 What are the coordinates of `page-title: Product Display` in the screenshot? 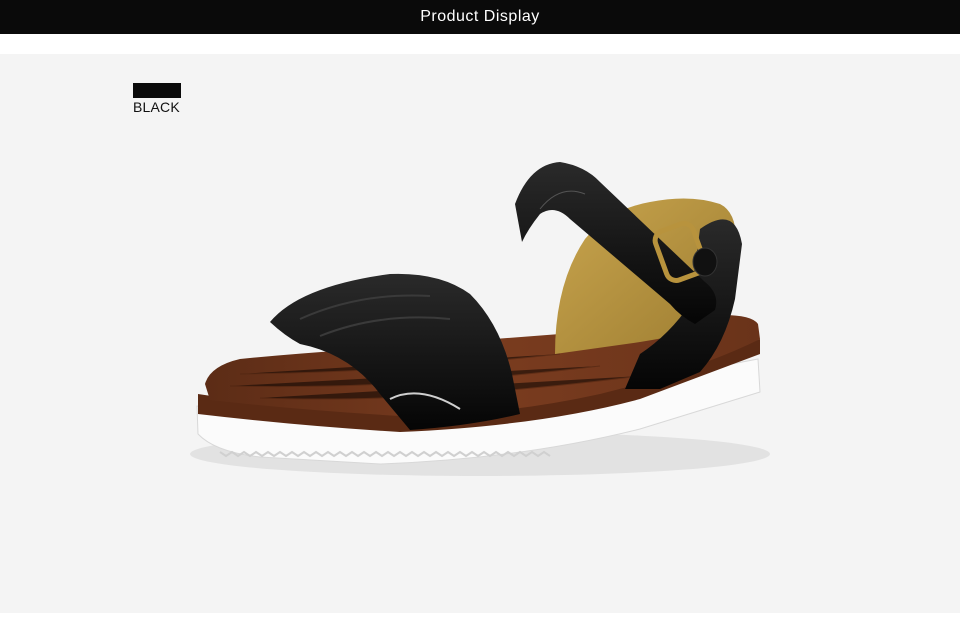 It's located at (480, 16).